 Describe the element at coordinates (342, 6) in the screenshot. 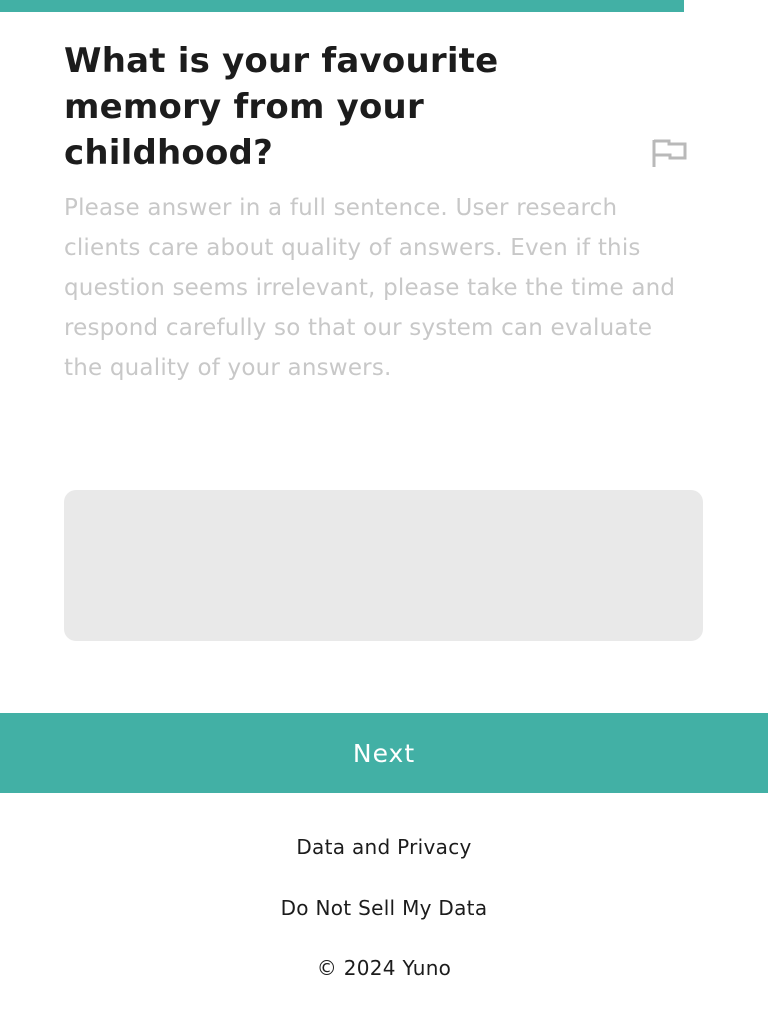

I see `progress-bar-fill` at that location.